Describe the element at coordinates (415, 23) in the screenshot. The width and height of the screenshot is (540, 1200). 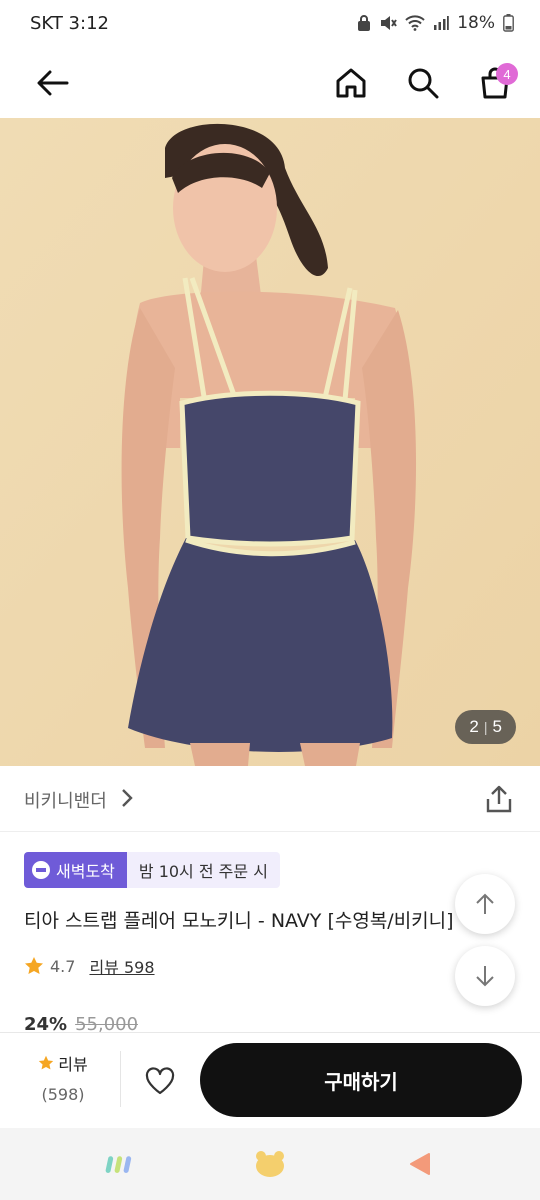
I see `wifi-icon` at that location.